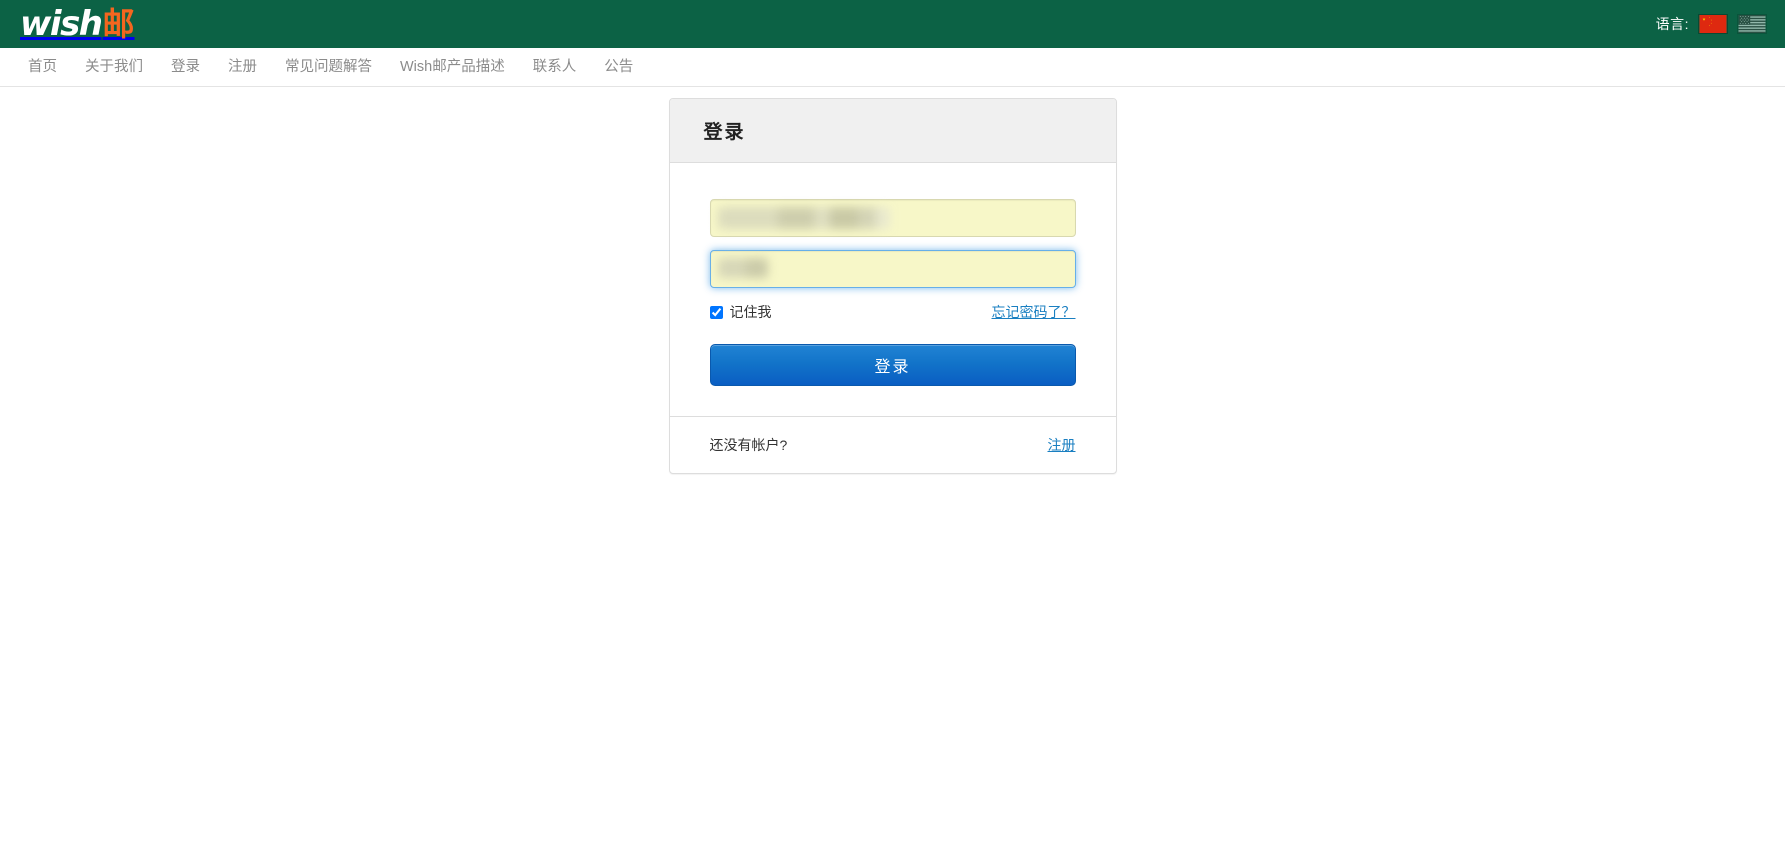 This screenshot has width=1785, height=859. What do you see at coordinates (892, 131) in the screenshot?
I see `login-panel-header: 登录` at bounding box center [892, 131].